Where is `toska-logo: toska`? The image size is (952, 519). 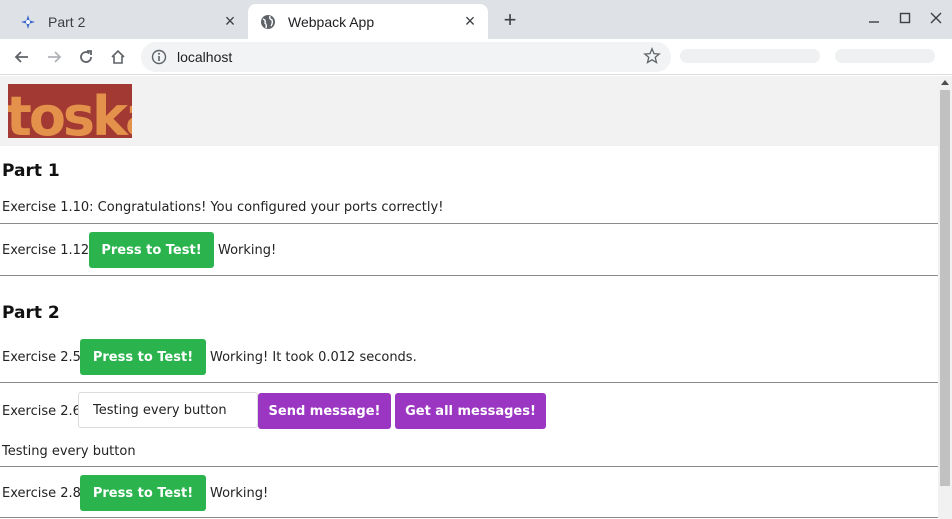
toska-logo: toska is located at coordinates (83, 116).